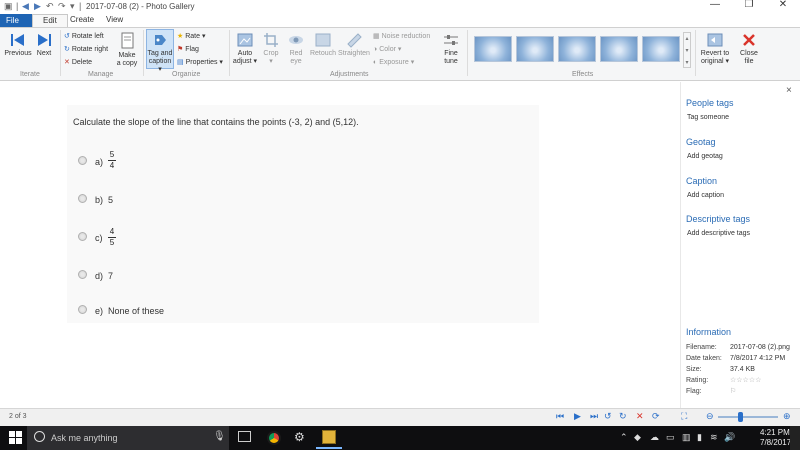 This screenshot has width=800, height=450. What do you see at coordinates (84, 37) in the screenshot?
I see `rotate-left-button: ↺ Rotate left` at bounding box center [84, 37].